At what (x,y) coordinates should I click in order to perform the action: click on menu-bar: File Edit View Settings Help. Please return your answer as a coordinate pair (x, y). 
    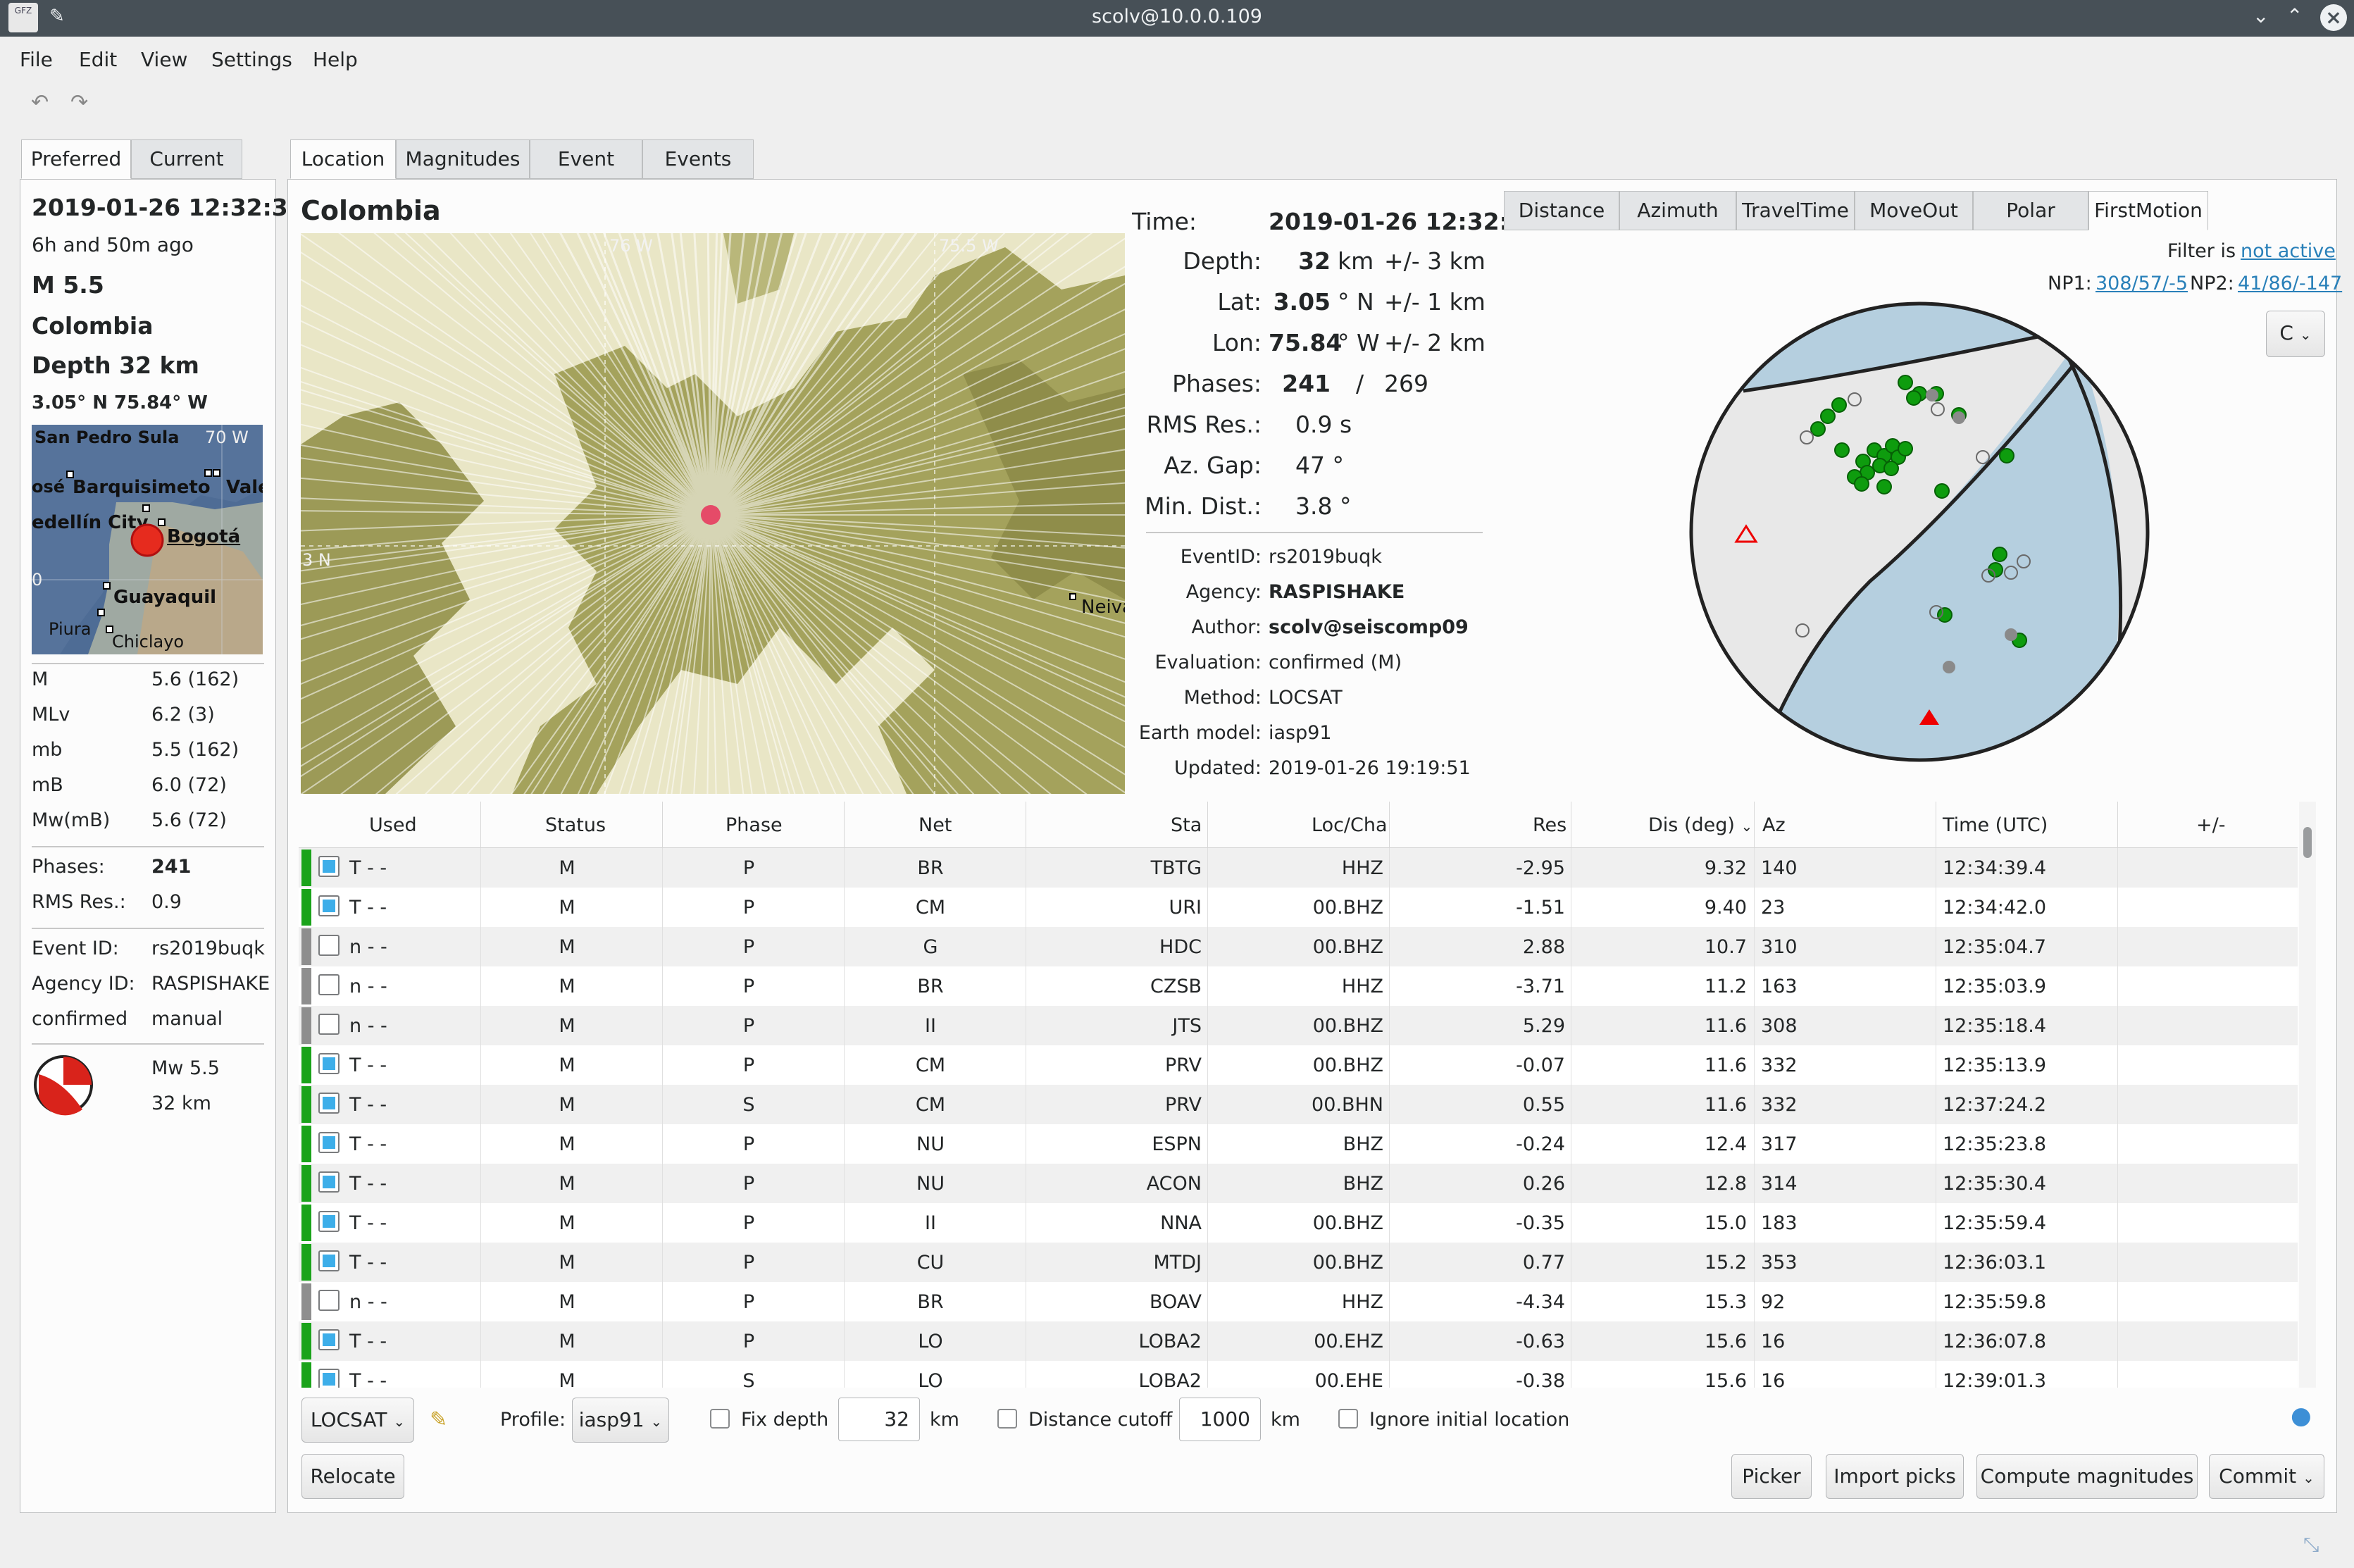
    Looking at the image, I should click on (1177, 60).